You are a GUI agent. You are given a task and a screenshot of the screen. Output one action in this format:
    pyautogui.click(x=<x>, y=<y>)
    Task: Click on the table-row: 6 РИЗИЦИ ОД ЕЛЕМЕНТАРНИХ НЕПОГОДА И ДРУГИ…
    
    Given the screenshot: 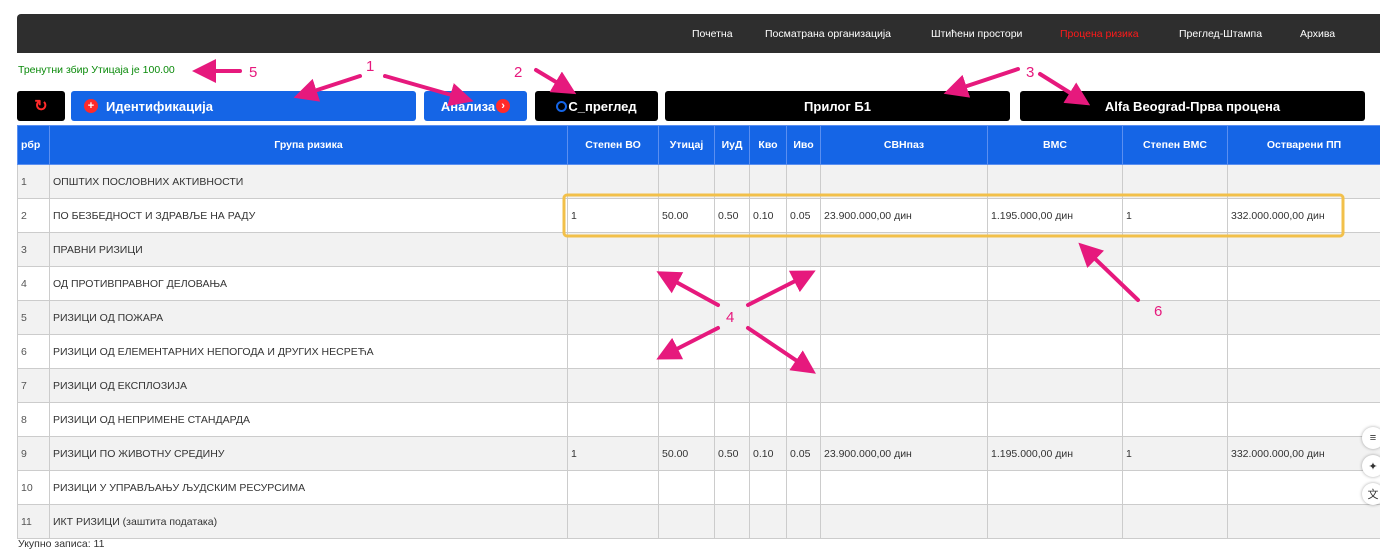 What is the action you would take?
    pyautogui.click(x=698, y=351)
    